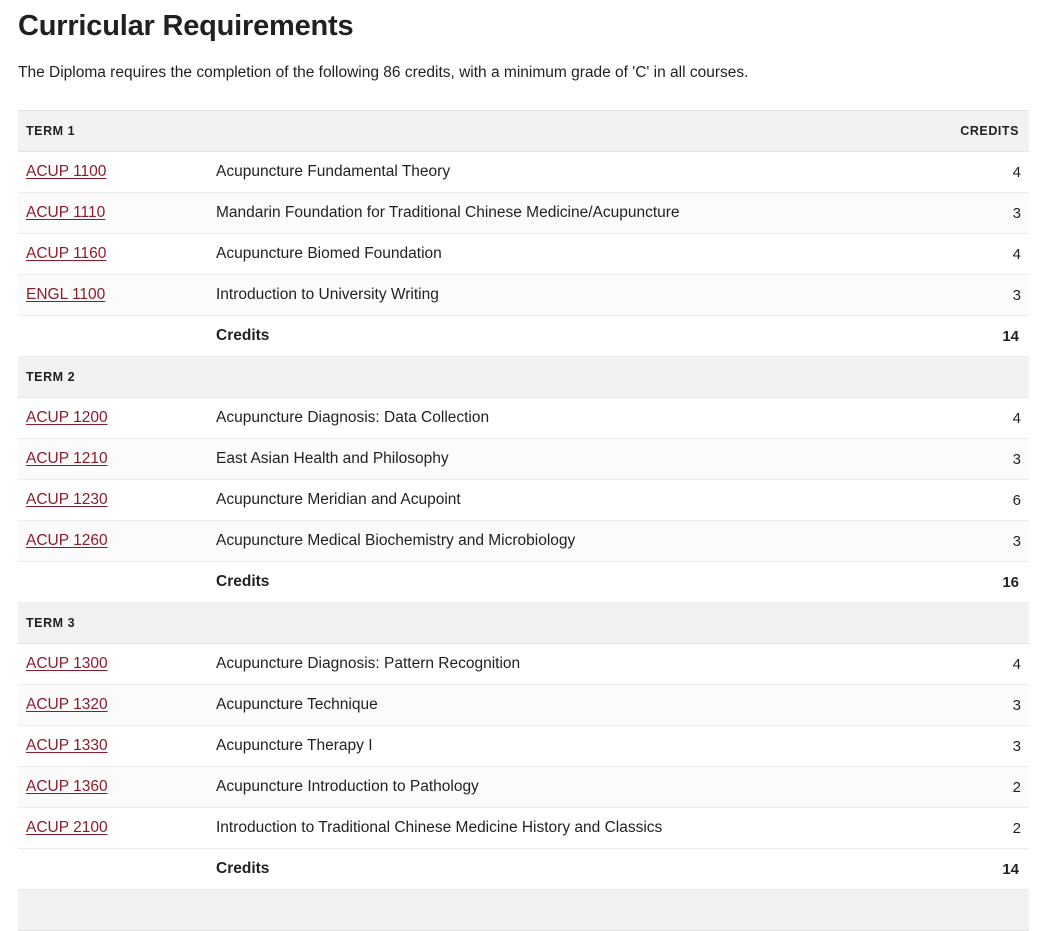 The image size is (1047, 931). Describe the element at coordinates (558, 295) in the screenshot. I see `course-title-cell: Introduction to University Writing` at that location.